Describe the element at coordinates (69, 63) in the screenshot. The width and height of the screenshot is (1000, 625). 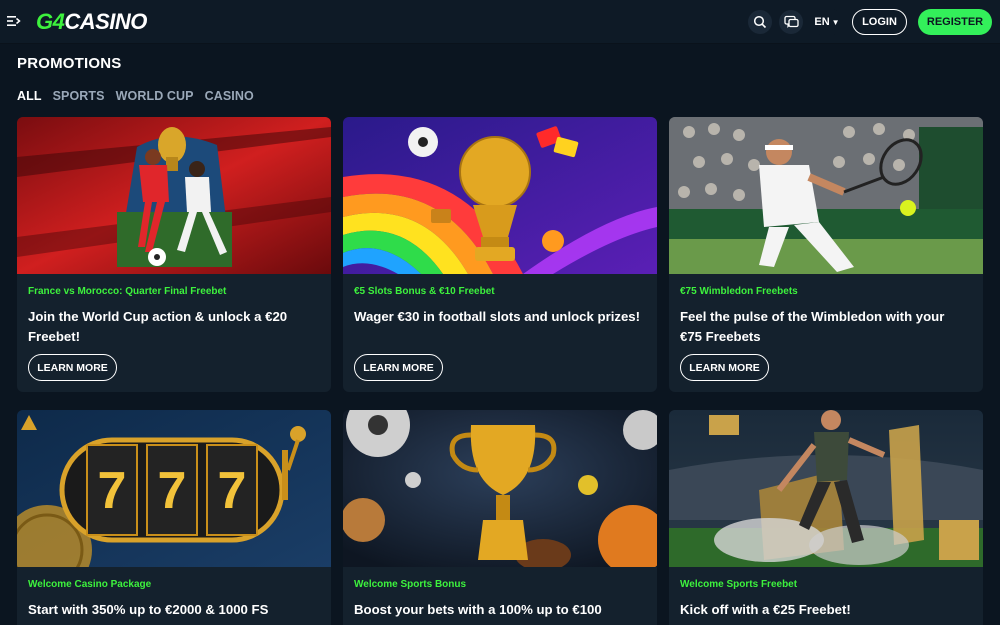
I see `page-title: PROMOTIONS` at that location.